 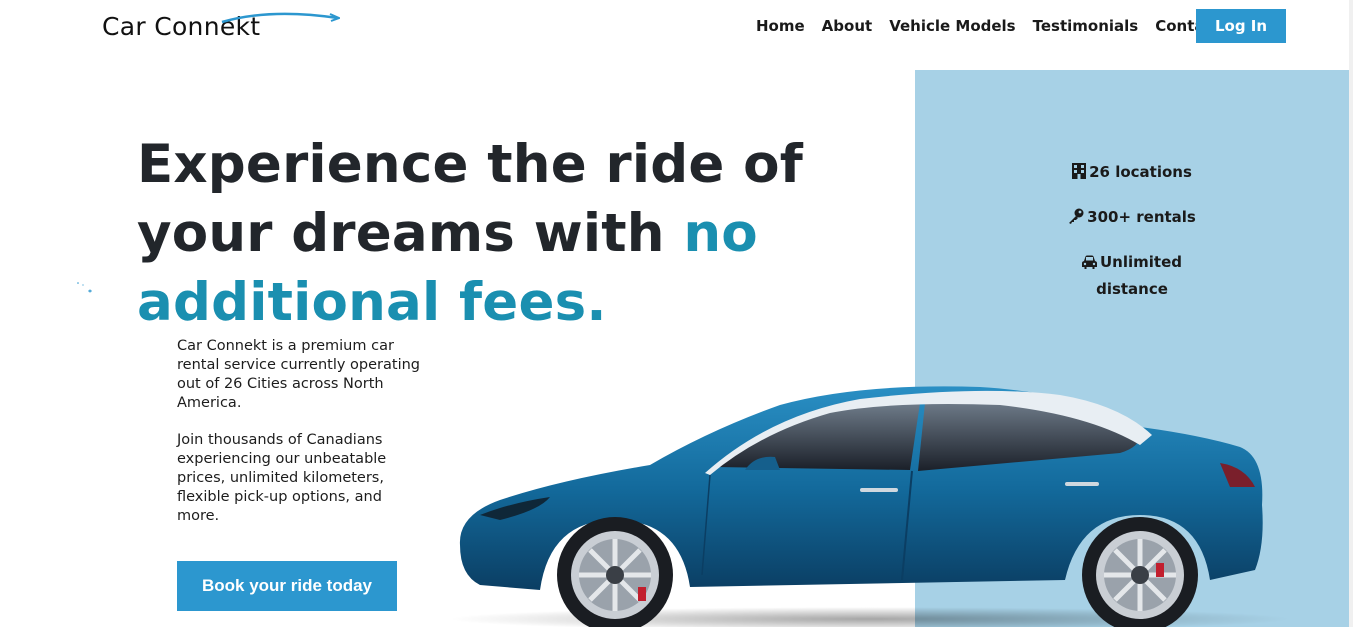 What do you see at coordinates (1141, 217) in the screenshot?
I see `stat-rentals-text: 300+ rentals` at bounding box center [1141, 217].